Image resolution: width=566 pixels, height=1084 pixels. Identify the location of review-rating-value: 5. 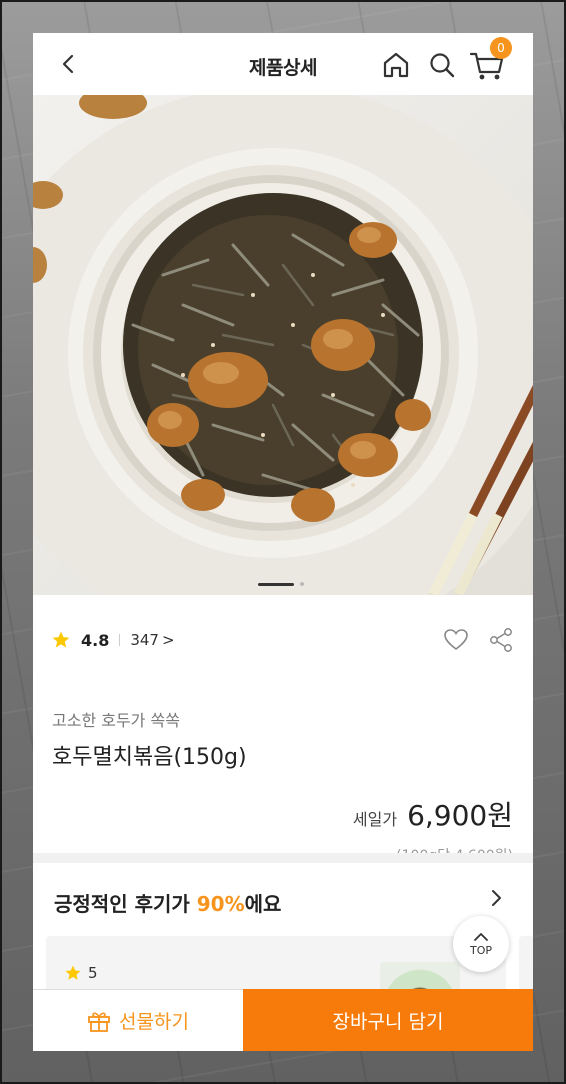
(93, 973).